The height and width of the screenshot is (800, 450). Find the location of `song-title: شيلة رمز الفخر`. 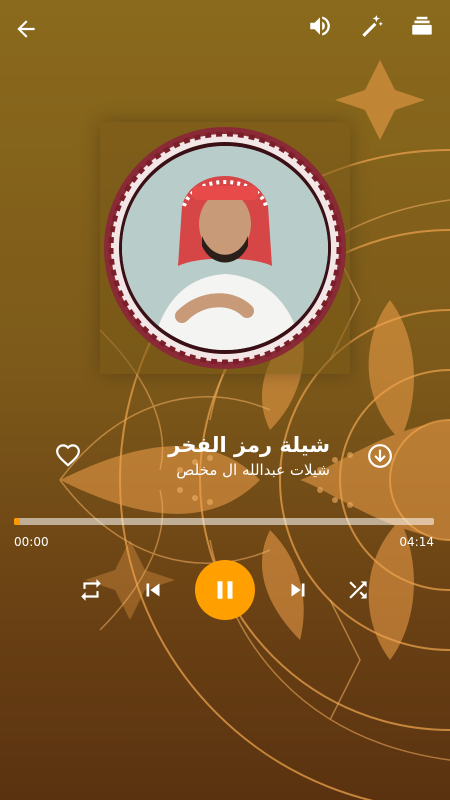

song-title: شيلة رمز الفخر is located at coordinates (249, 445).